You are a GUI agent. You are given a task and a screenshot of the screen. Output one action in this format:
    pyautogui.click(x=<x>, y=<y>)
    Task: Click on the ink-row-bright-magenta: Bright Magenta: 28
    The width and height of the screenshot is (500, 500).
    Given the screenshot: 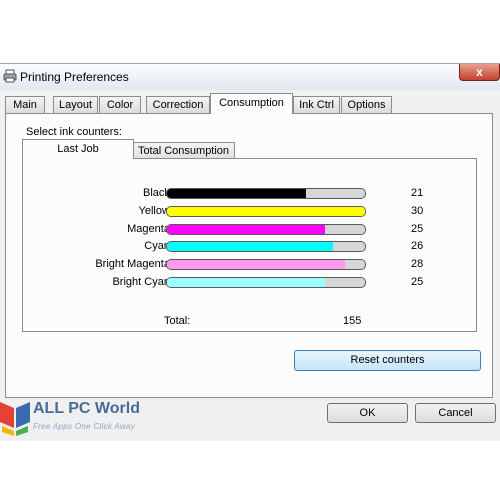 What is the action you would take?
    pyautogui.click(x=250, y=265)
    